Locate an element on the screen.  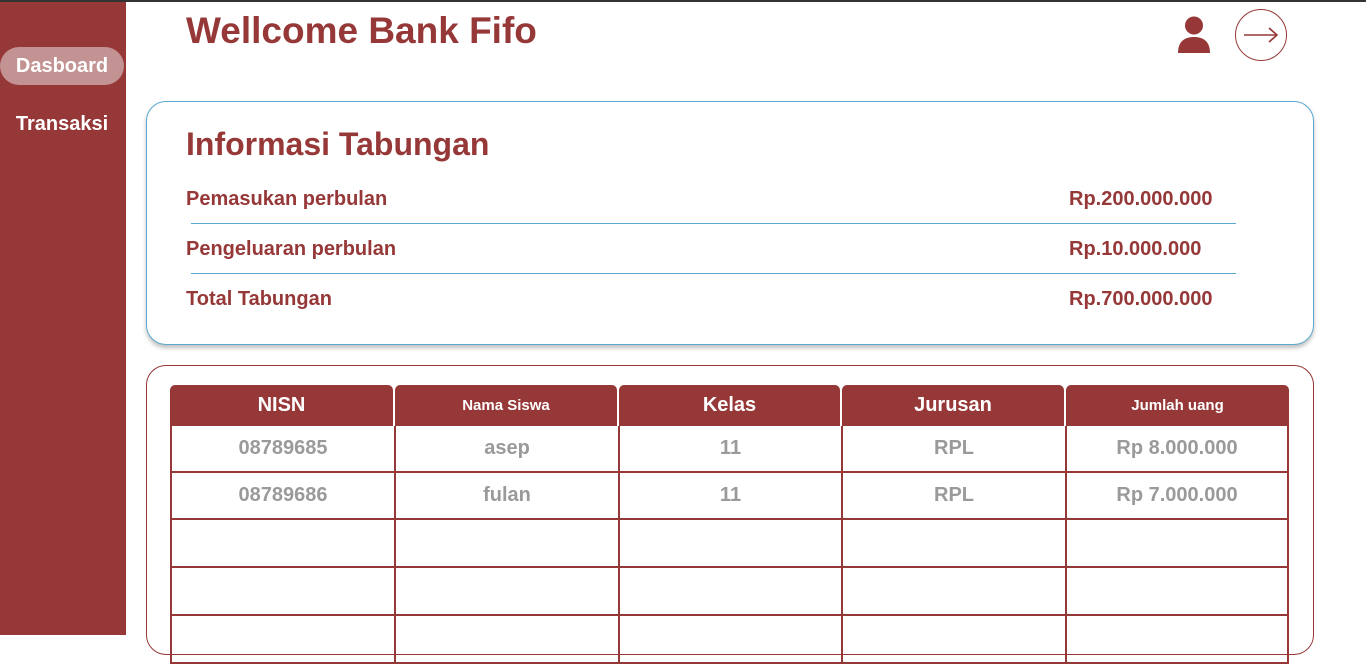
logout-button is located at coordinates (1261, 35).